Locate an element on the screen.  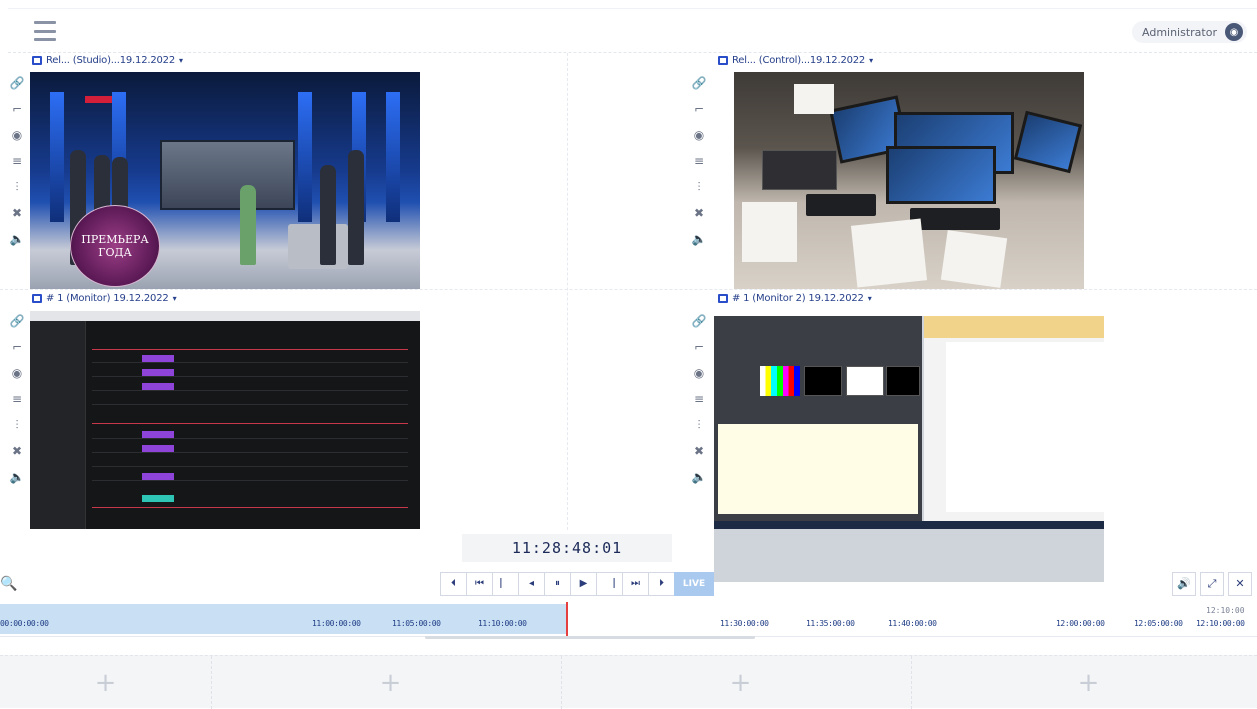
studio-screen is located at coordinates (227, 175).